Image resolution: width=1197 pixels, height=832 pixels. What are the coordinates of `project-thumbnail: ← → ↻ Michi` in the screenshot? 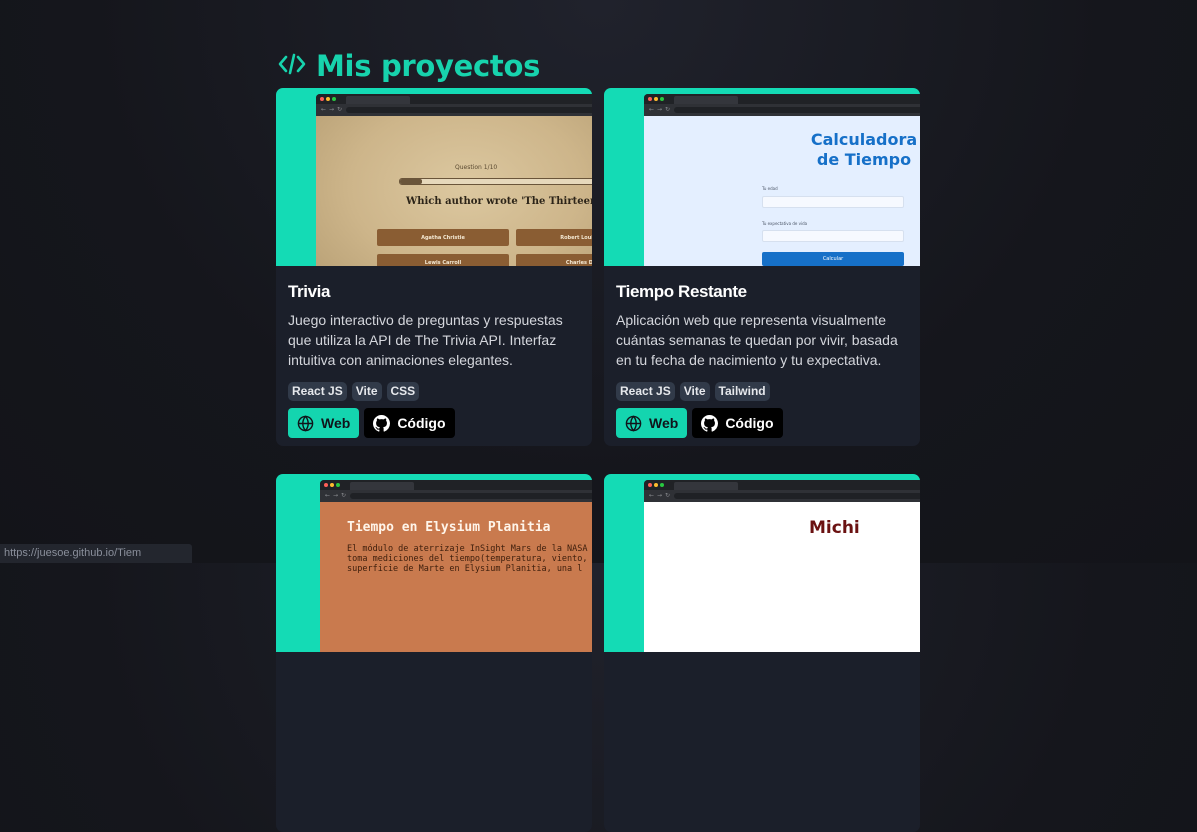 It's located at (762, 563).